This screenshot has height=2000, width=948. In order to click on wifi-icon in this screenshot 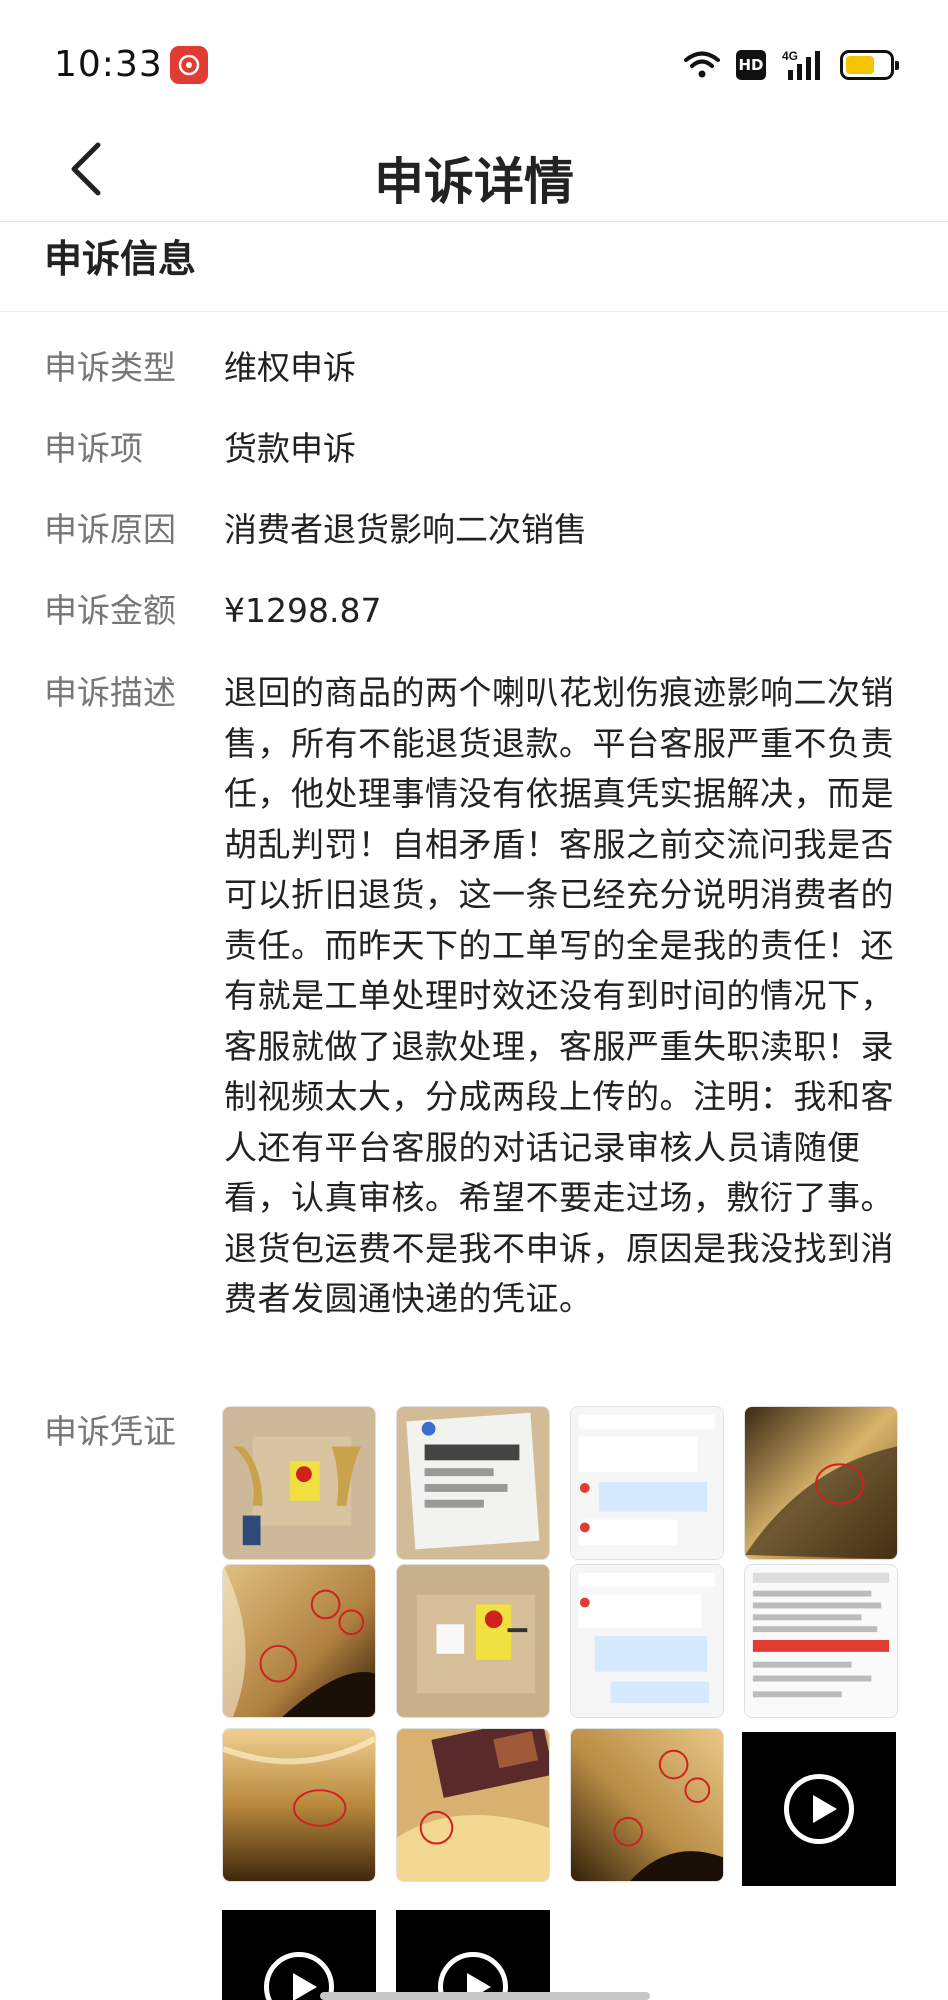, I will do `click(702, 64)`.